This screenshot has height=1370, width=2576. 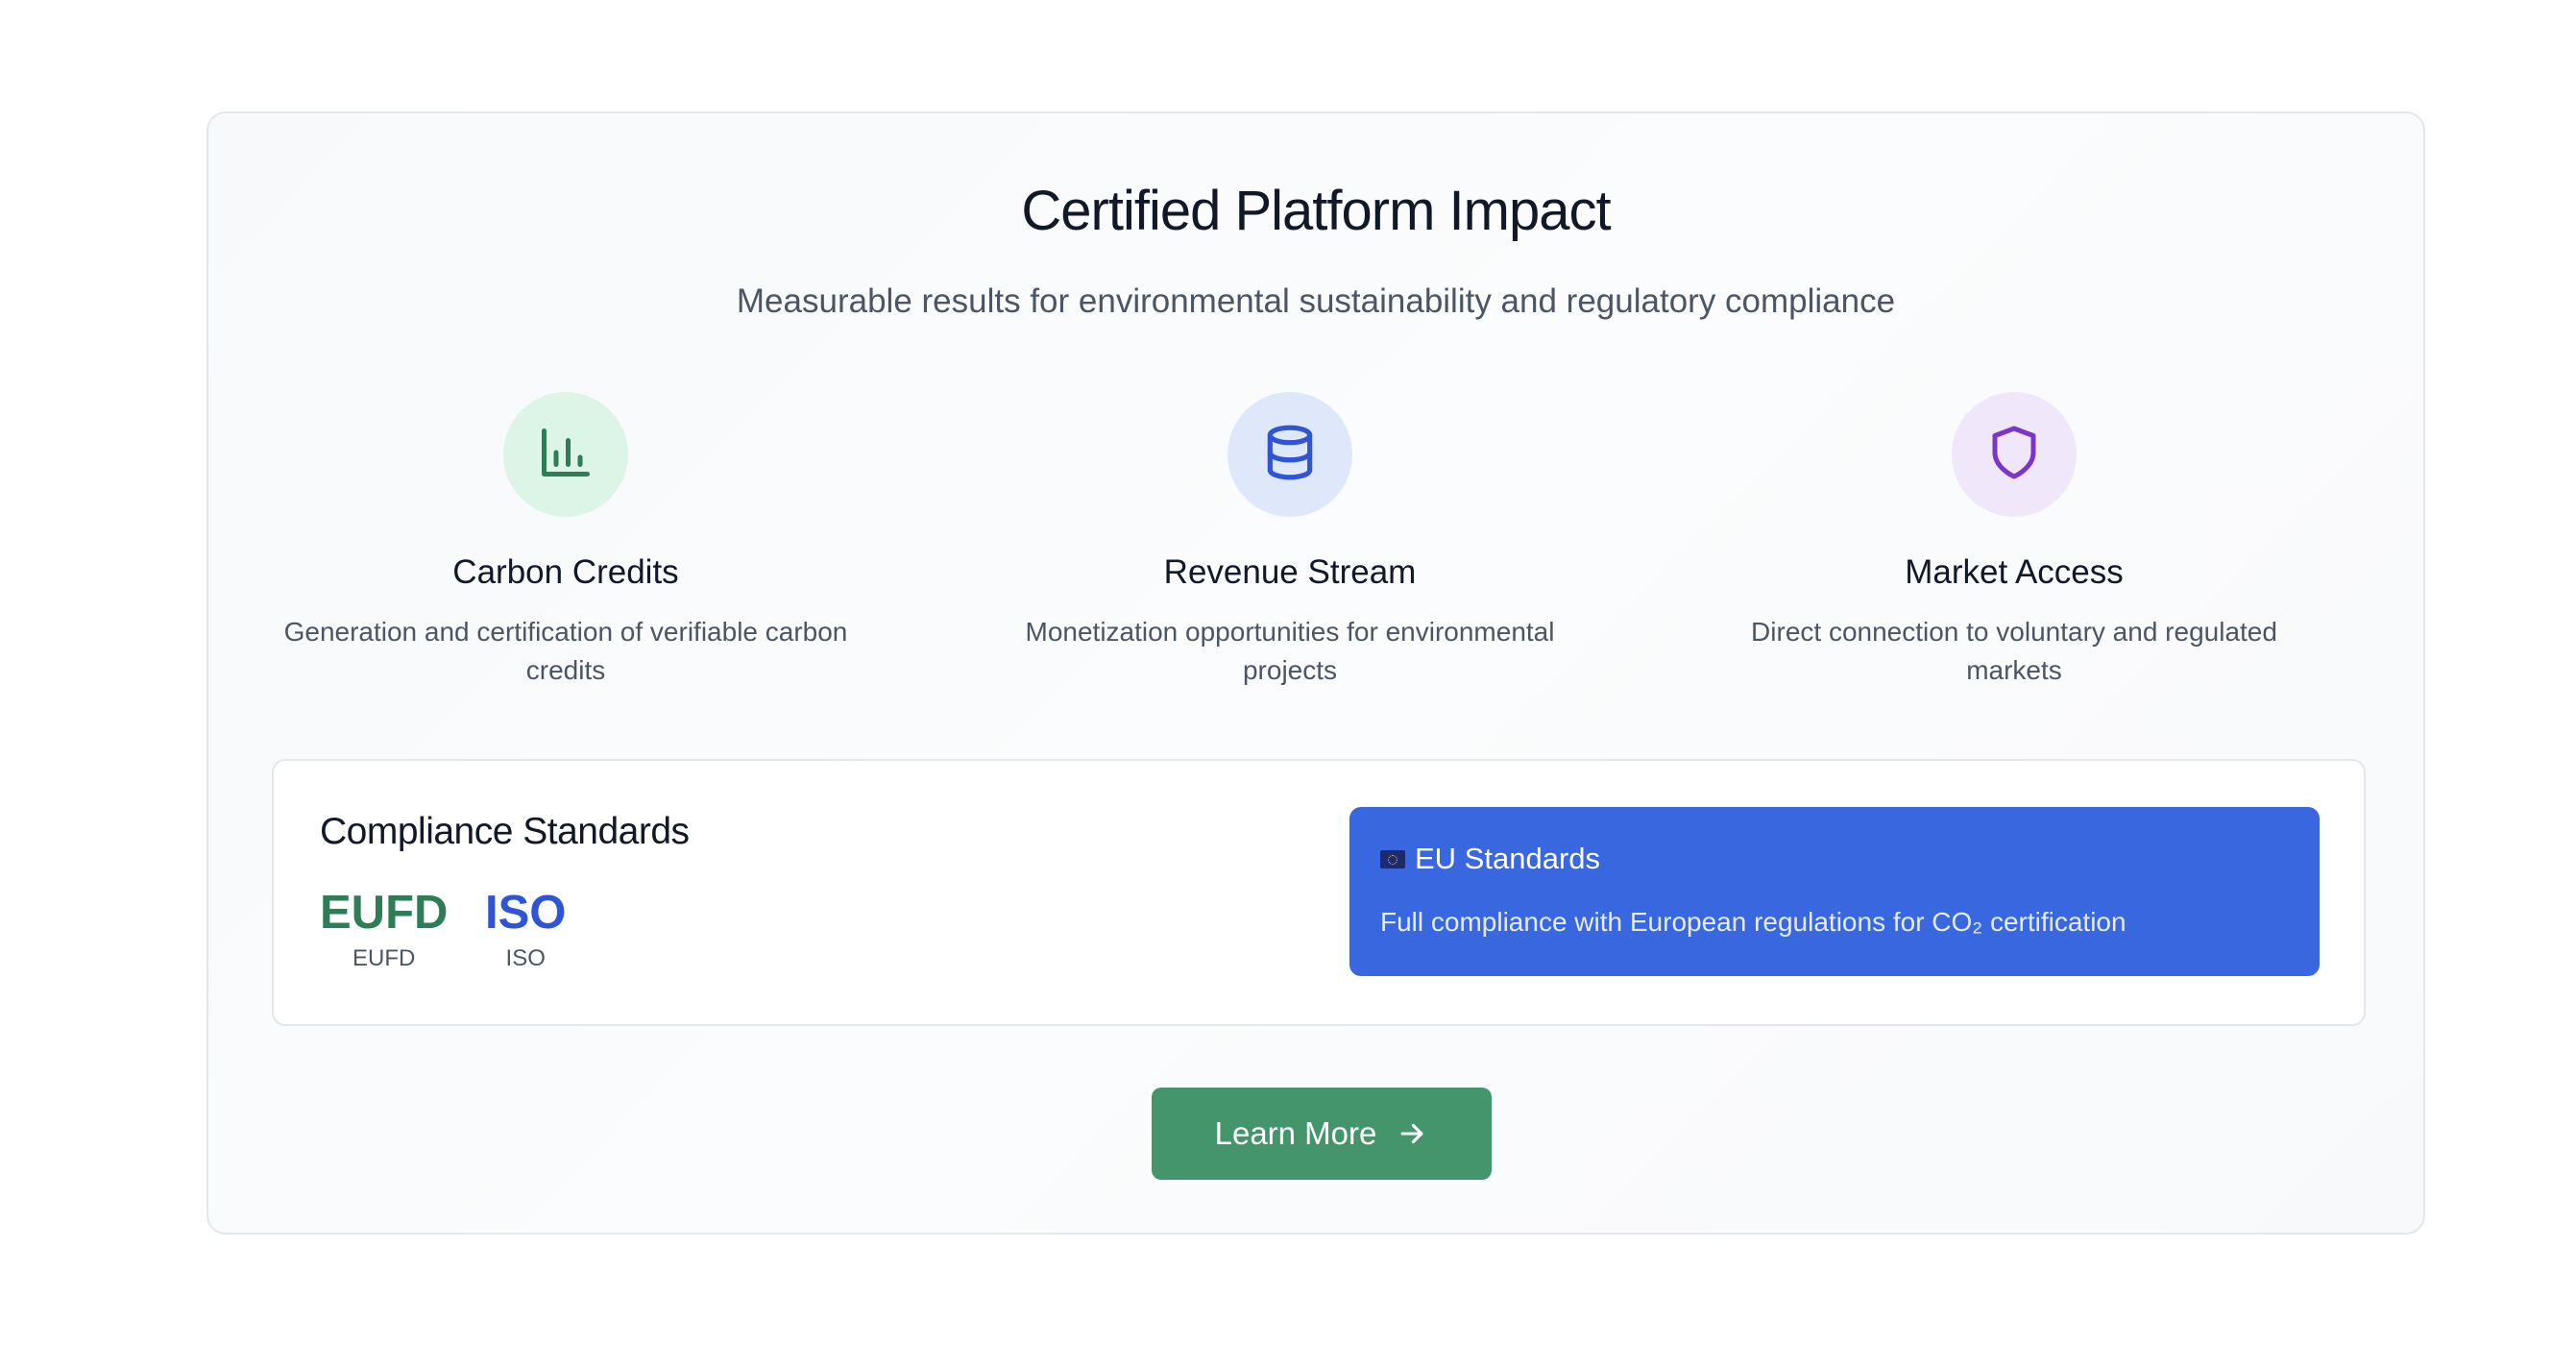 I want to click on standard-iso: ISO ISO, so click(x=525, y=929).